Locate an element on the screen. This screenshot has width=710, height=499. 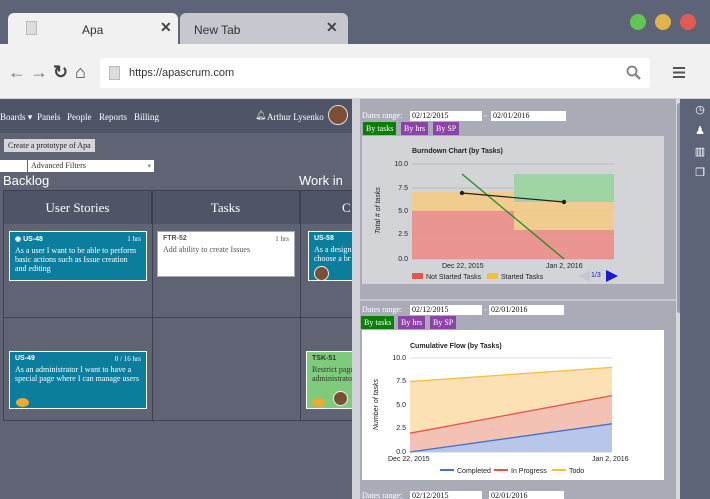
column-header-user-stories: User Stories is located at coordinates (78, 207).